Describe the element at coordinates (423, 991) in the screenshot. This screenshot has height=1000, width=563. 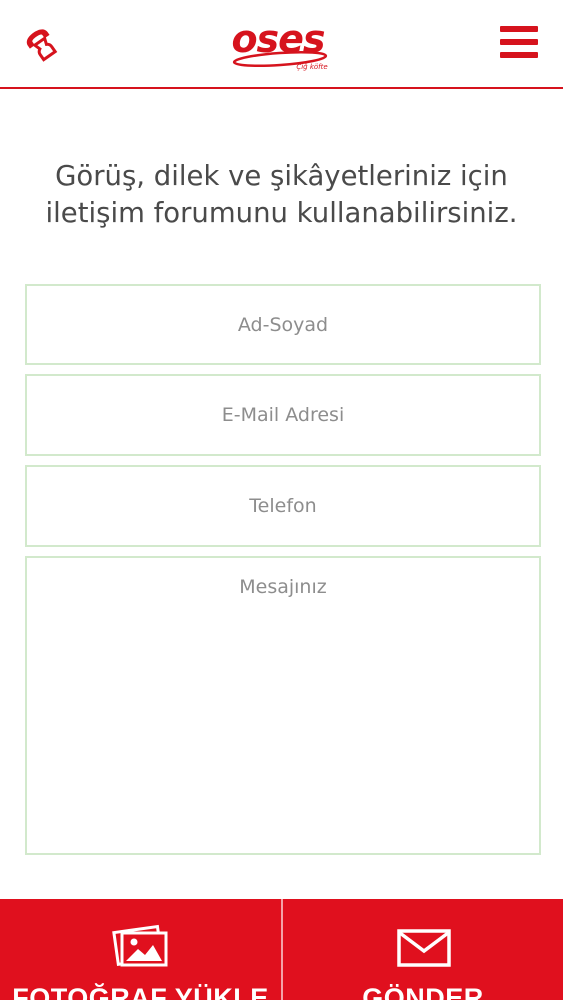
I see `send-label: GÖNDER` at that location.